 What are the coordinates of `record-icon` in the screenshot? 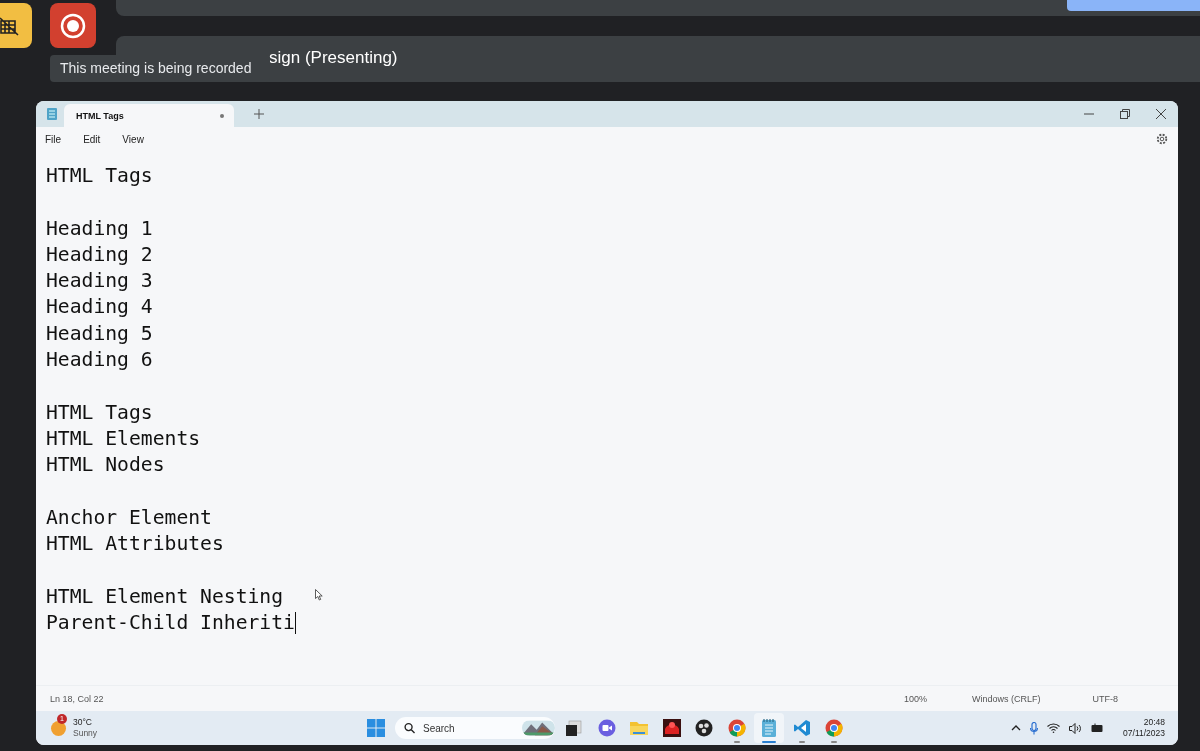 It's located at (73, 25).